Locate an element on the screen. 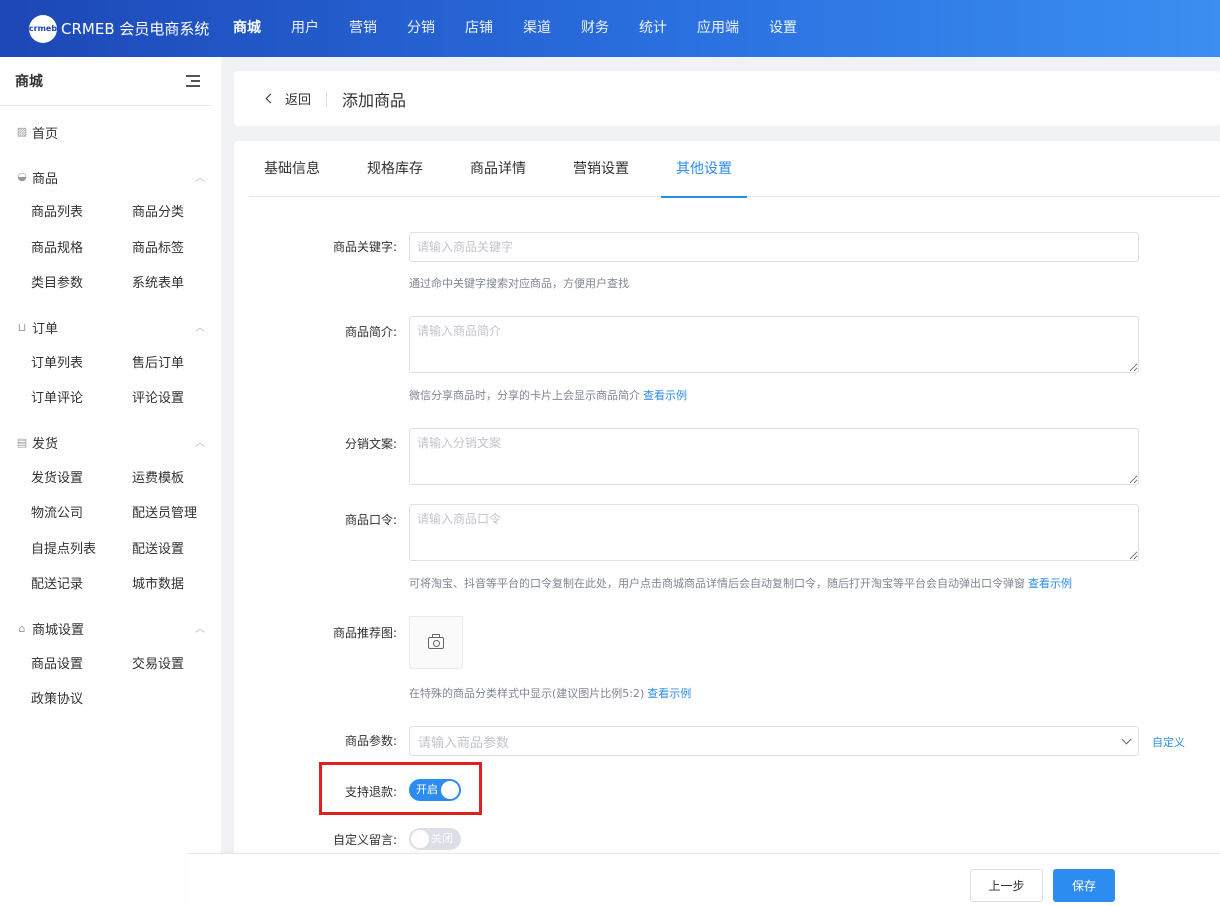 This screenshot has width=1220, height=906. sidebar-item-category-params: 类目参数 is located at coordinates (81, 284).